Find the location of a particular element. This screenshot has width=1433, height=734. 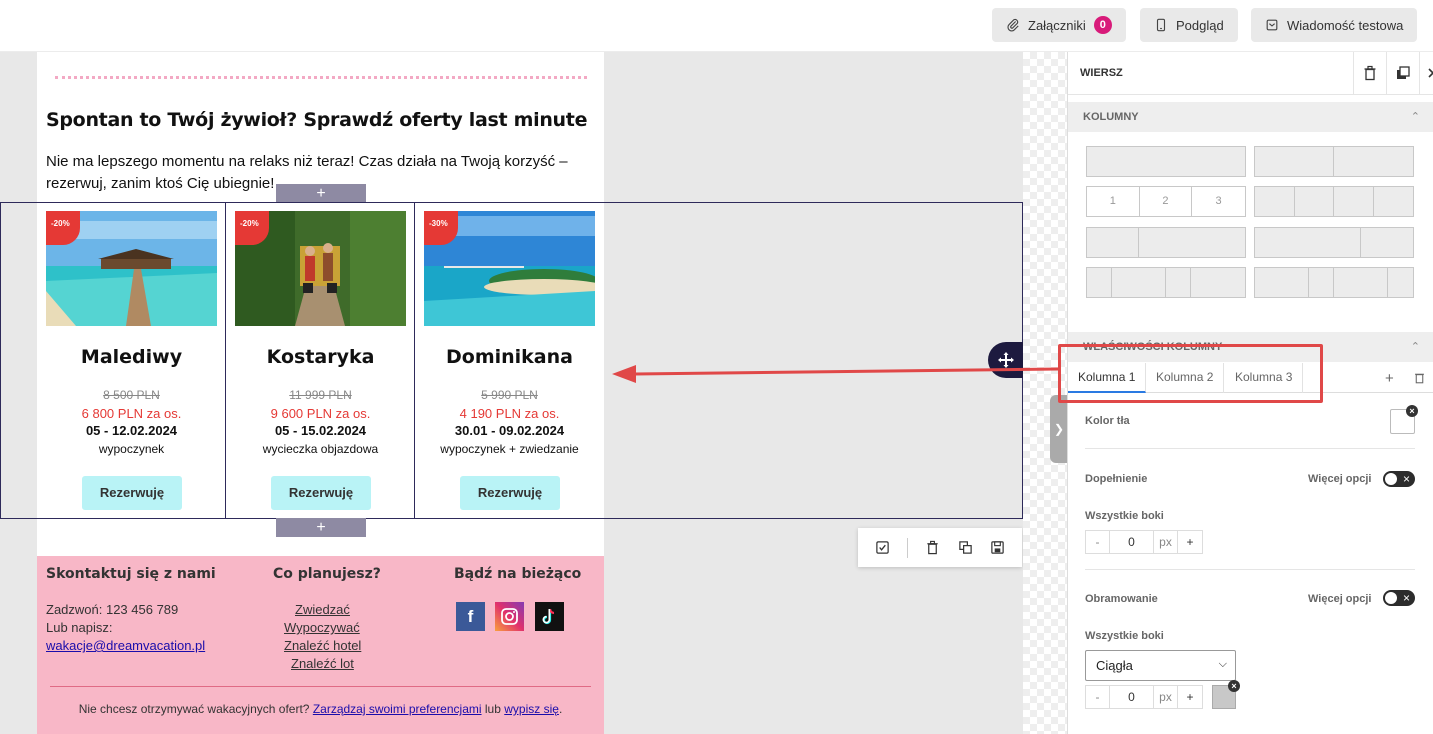

border-style-select: Ciągła ⌵ is located at coordinates (1160, 665).